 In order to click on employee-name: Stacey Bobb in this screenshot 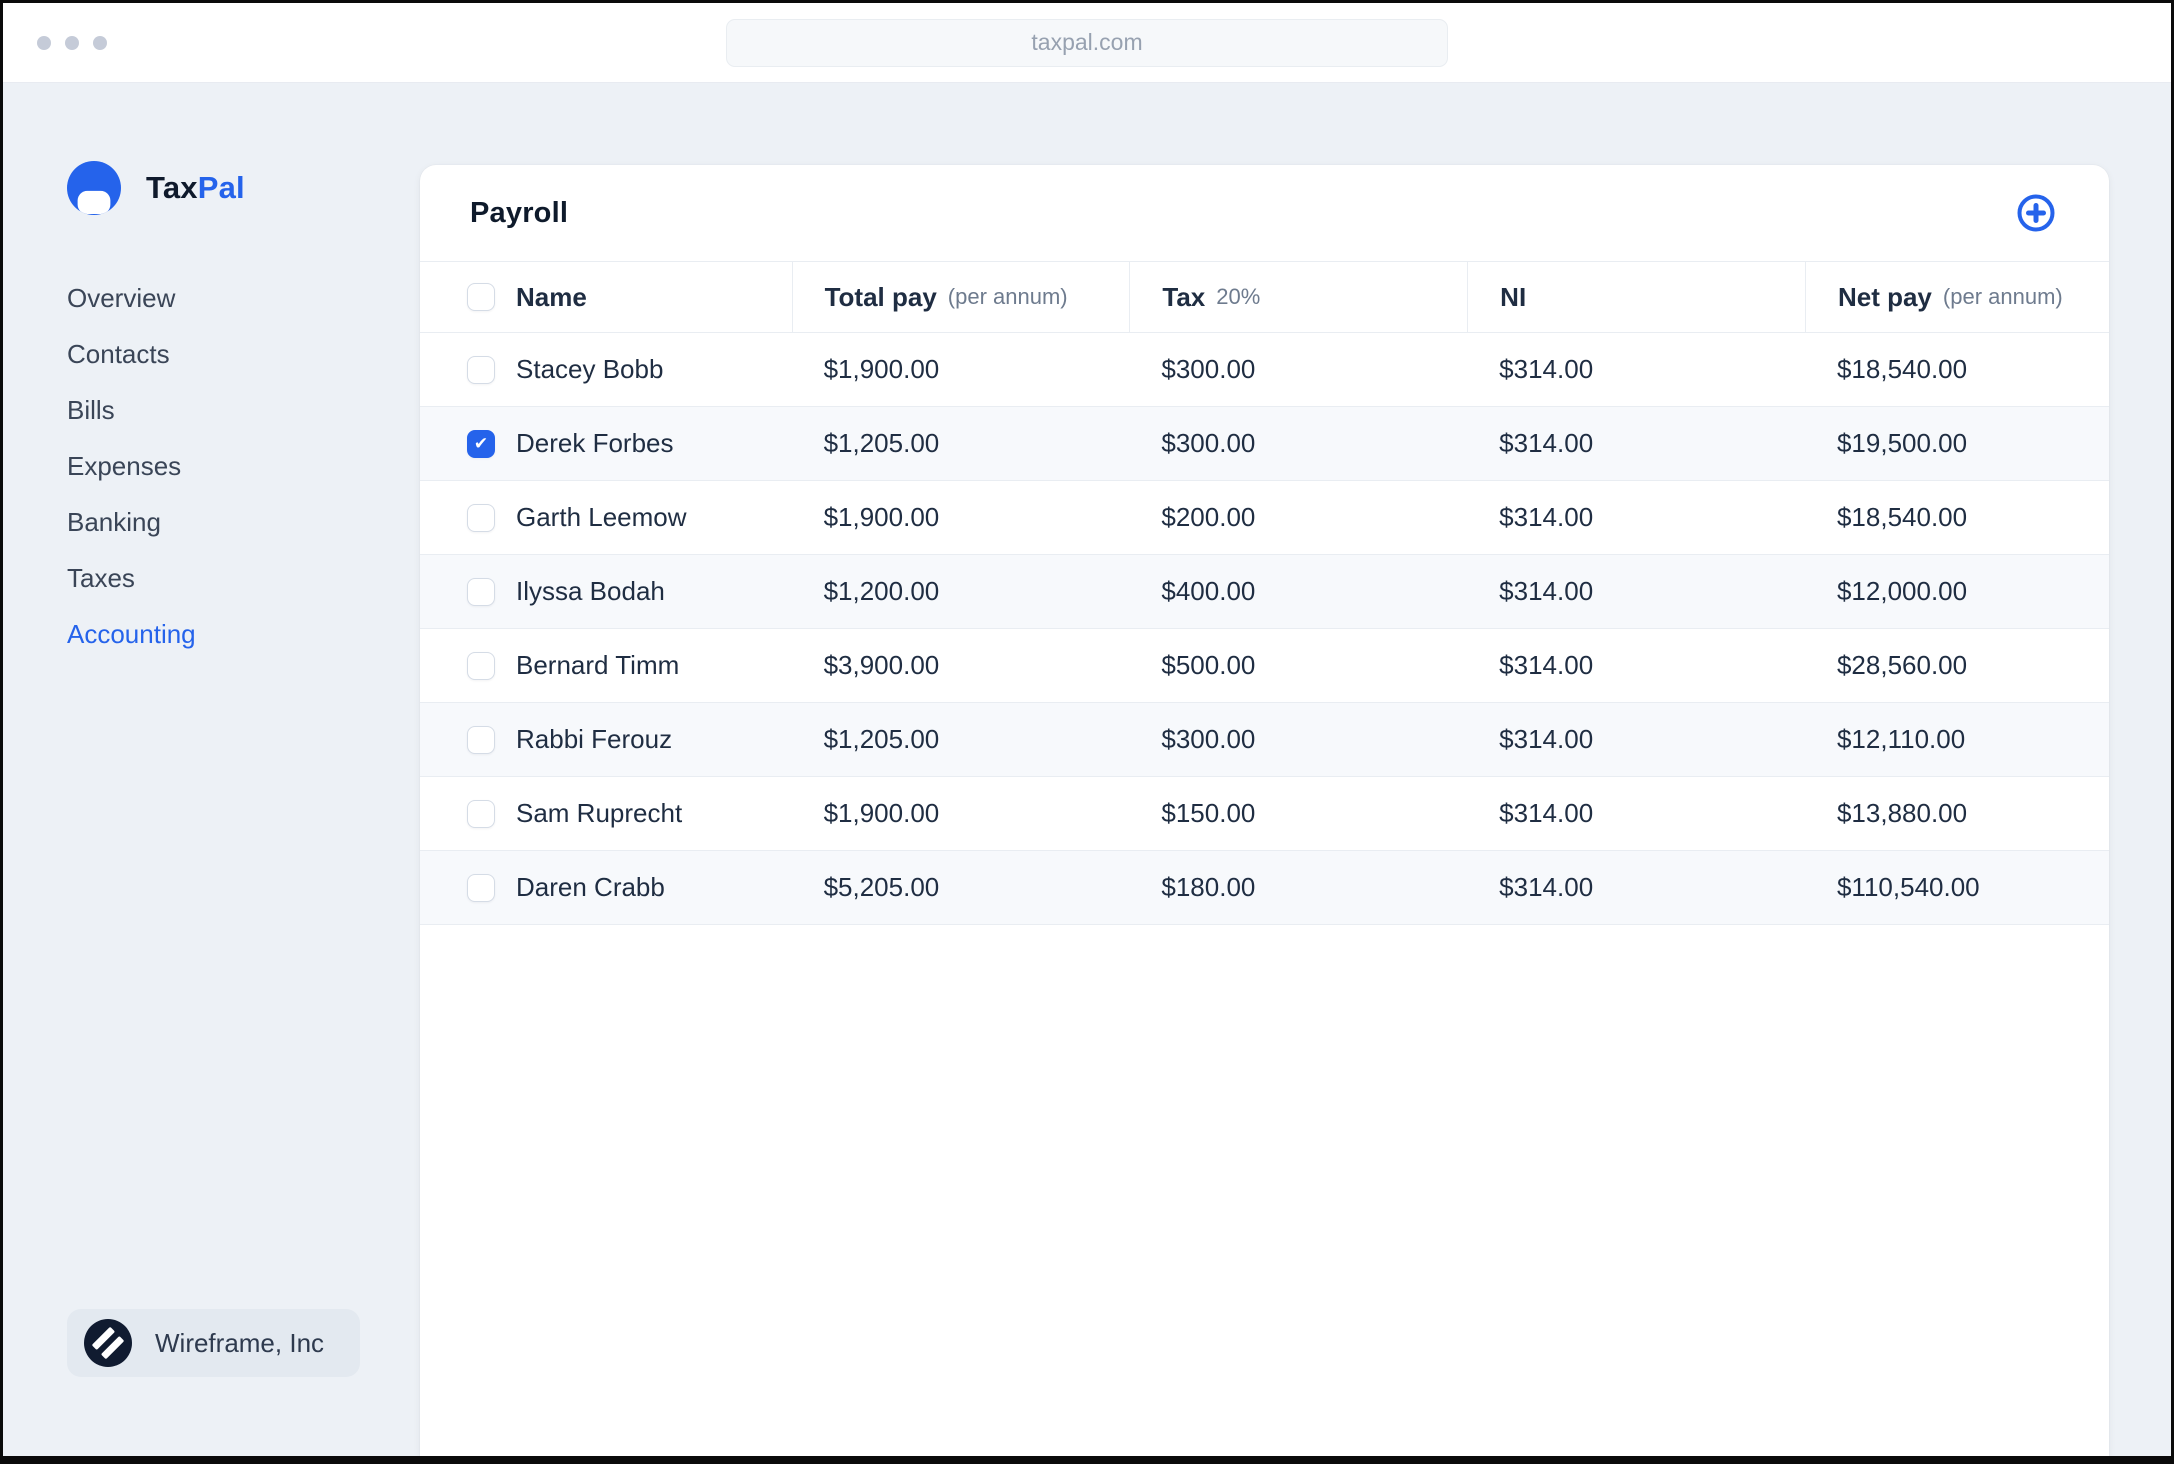, I will do `click(590, 369)`.